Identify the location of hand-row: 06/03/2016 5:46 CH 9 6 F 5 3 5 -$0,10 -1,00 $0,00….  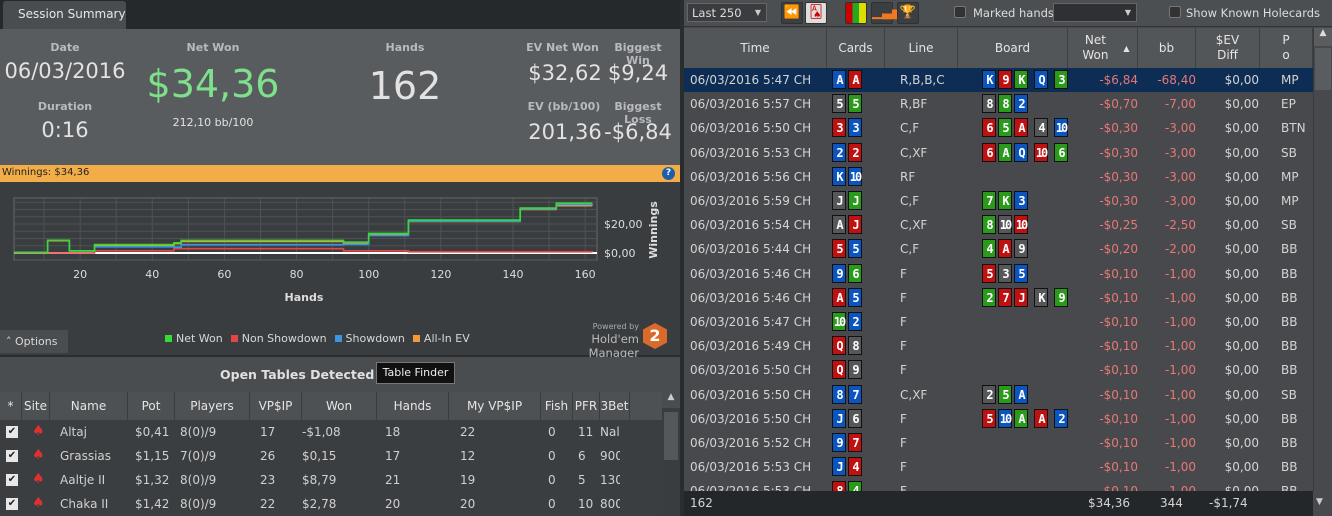
(998, 274).